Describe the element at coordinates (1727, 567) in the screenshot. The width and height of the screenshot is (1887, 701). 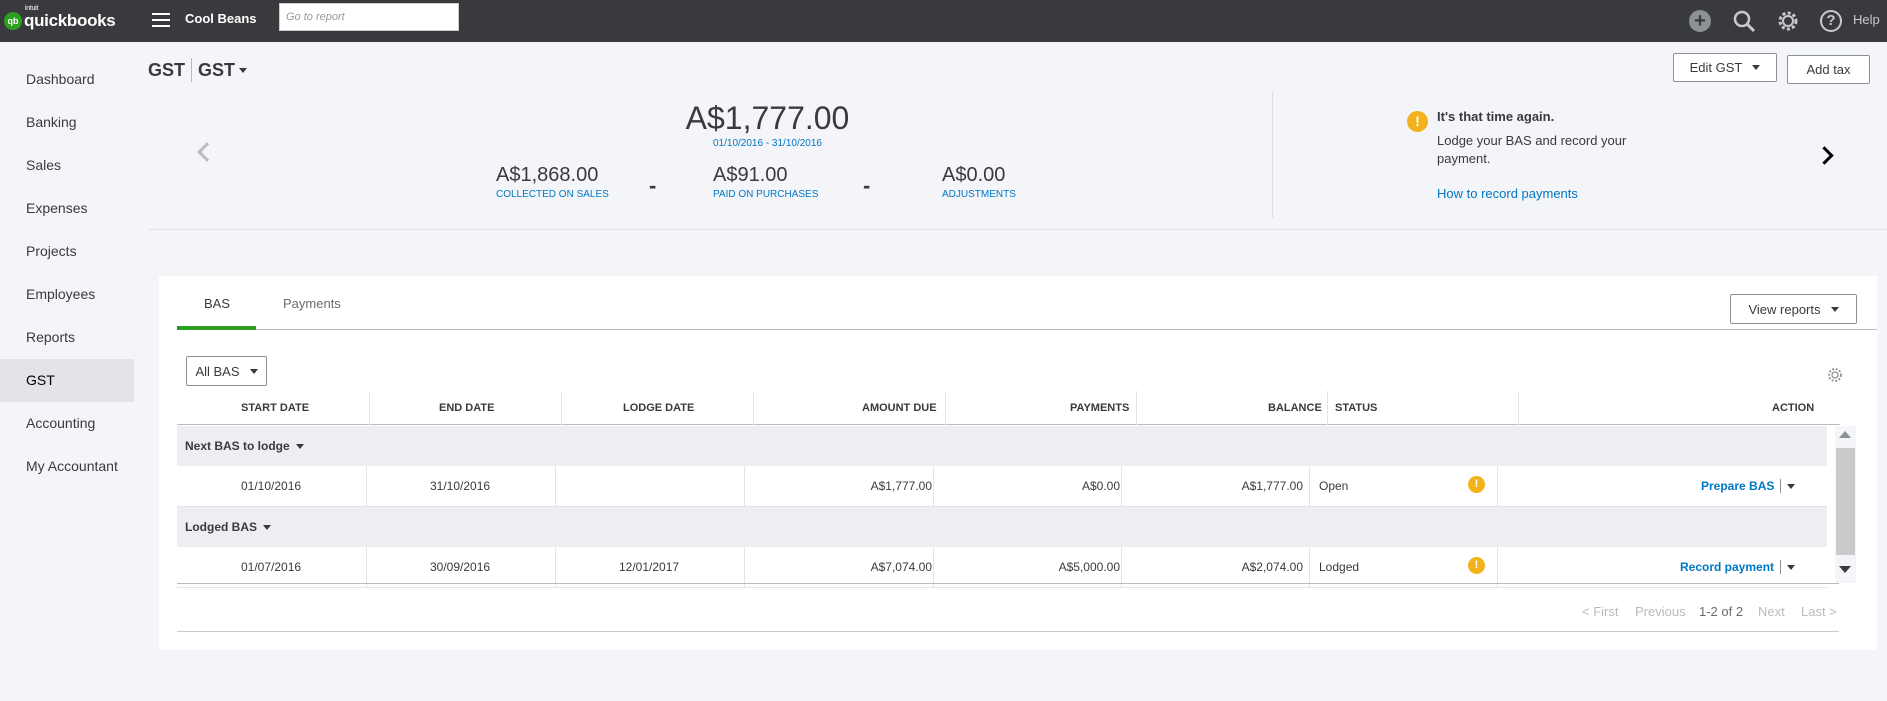
I see `record-payment-link: Record payment` at that location.